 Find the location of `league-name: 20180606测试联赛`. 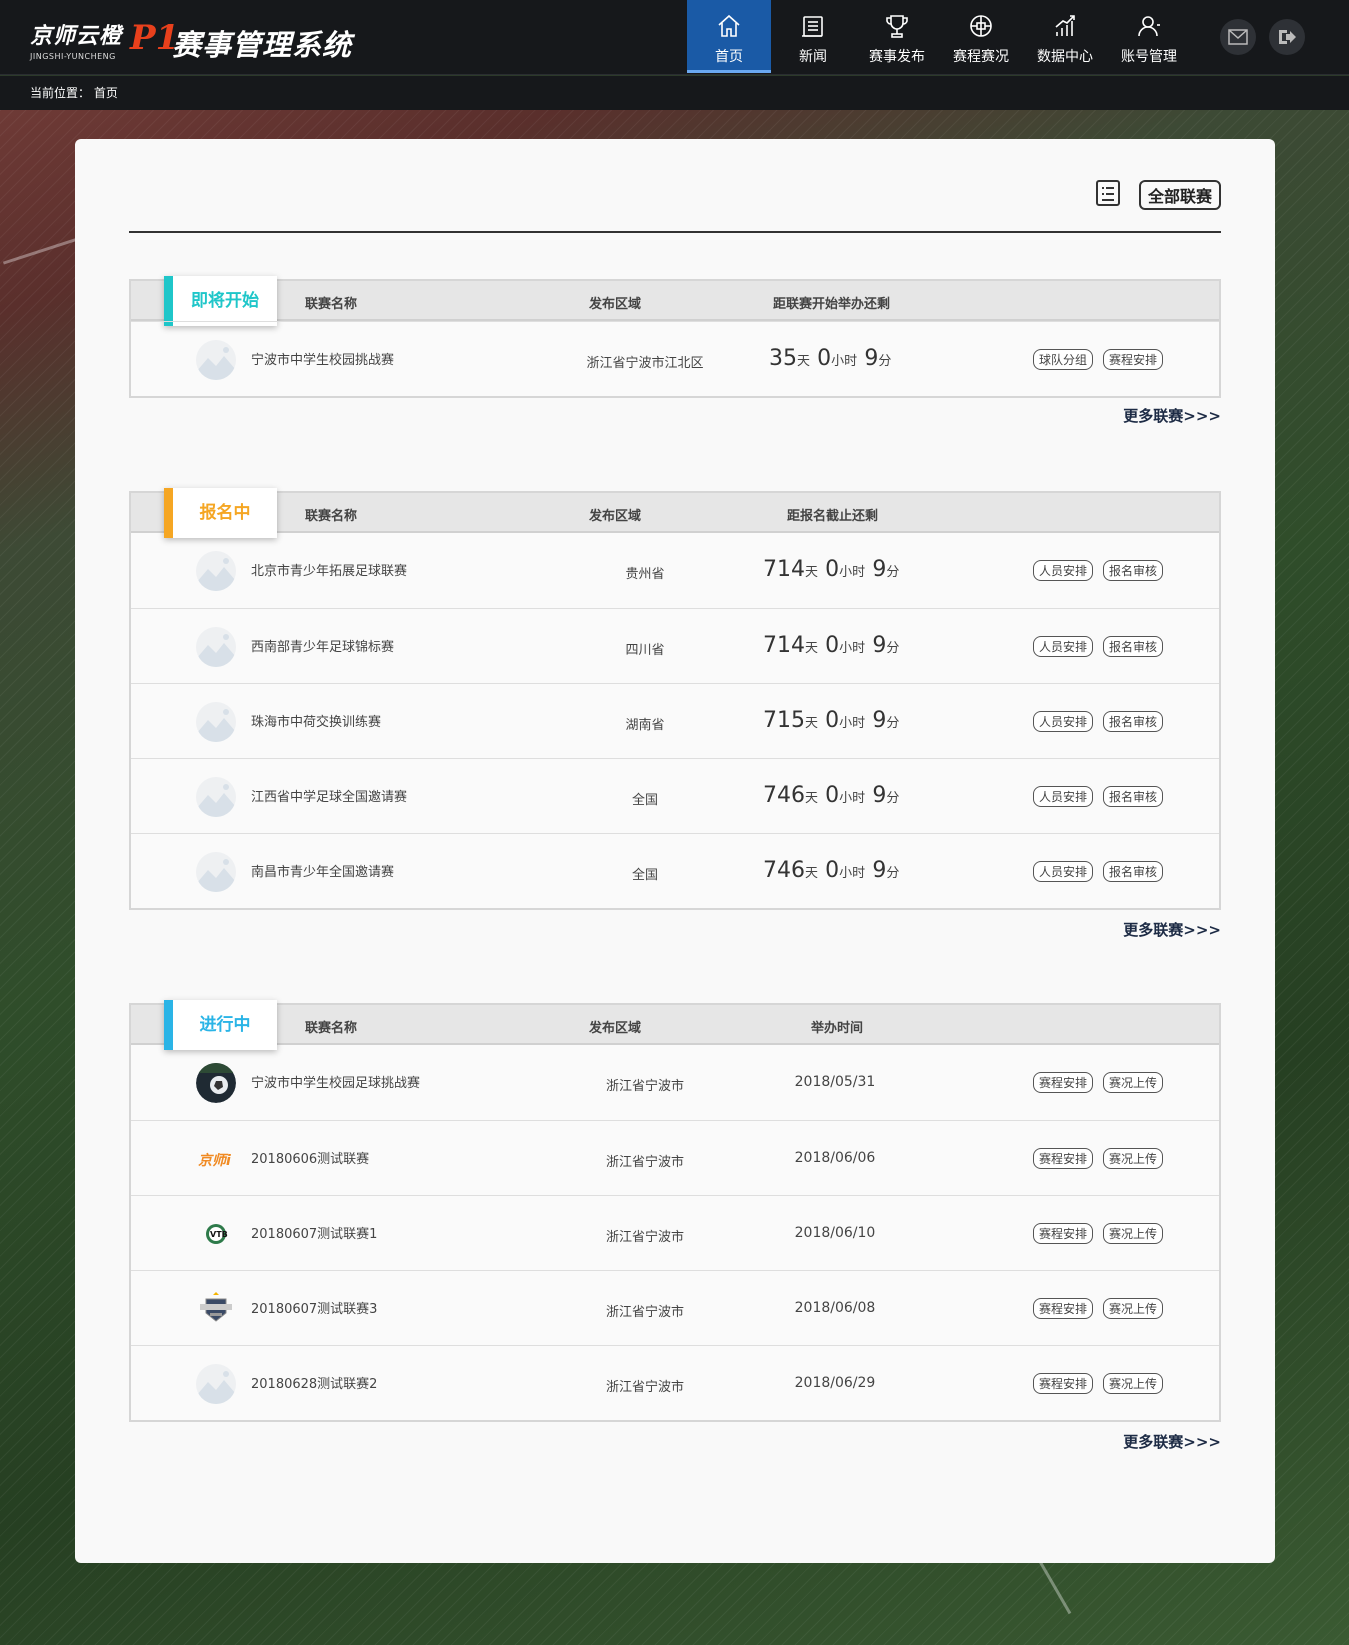

league-name: 20180606测试联赛 is located at coordinates (310, 1157).